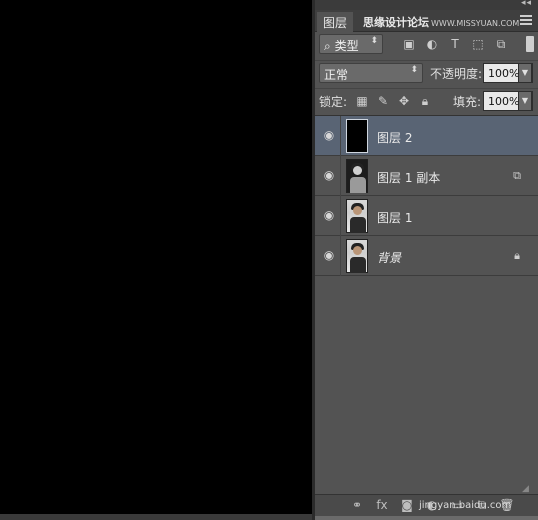 The image size is (538, 520). Describe the element at coordinates (156, 517) in the screenshot. I see `canvas-status-strip` at that location.